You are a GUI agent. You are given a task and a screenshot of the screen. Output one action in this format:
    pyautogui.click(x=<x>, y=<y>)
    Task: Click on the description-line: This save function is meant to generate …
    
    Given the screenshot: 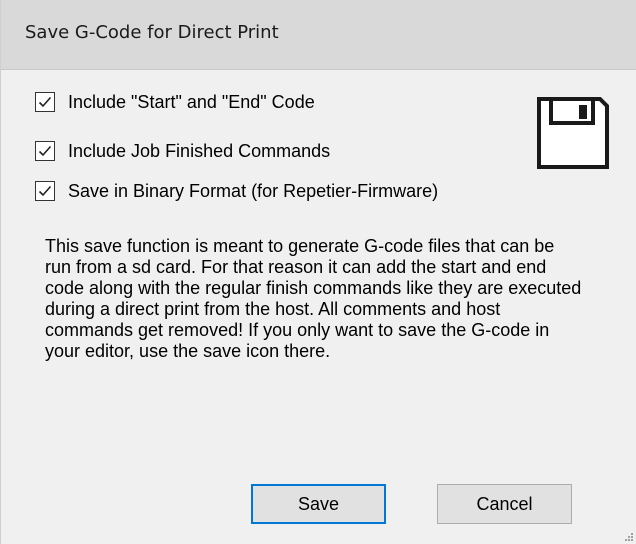 What is the action you would take?
    pyautogui.click(x=300, y=246)
    